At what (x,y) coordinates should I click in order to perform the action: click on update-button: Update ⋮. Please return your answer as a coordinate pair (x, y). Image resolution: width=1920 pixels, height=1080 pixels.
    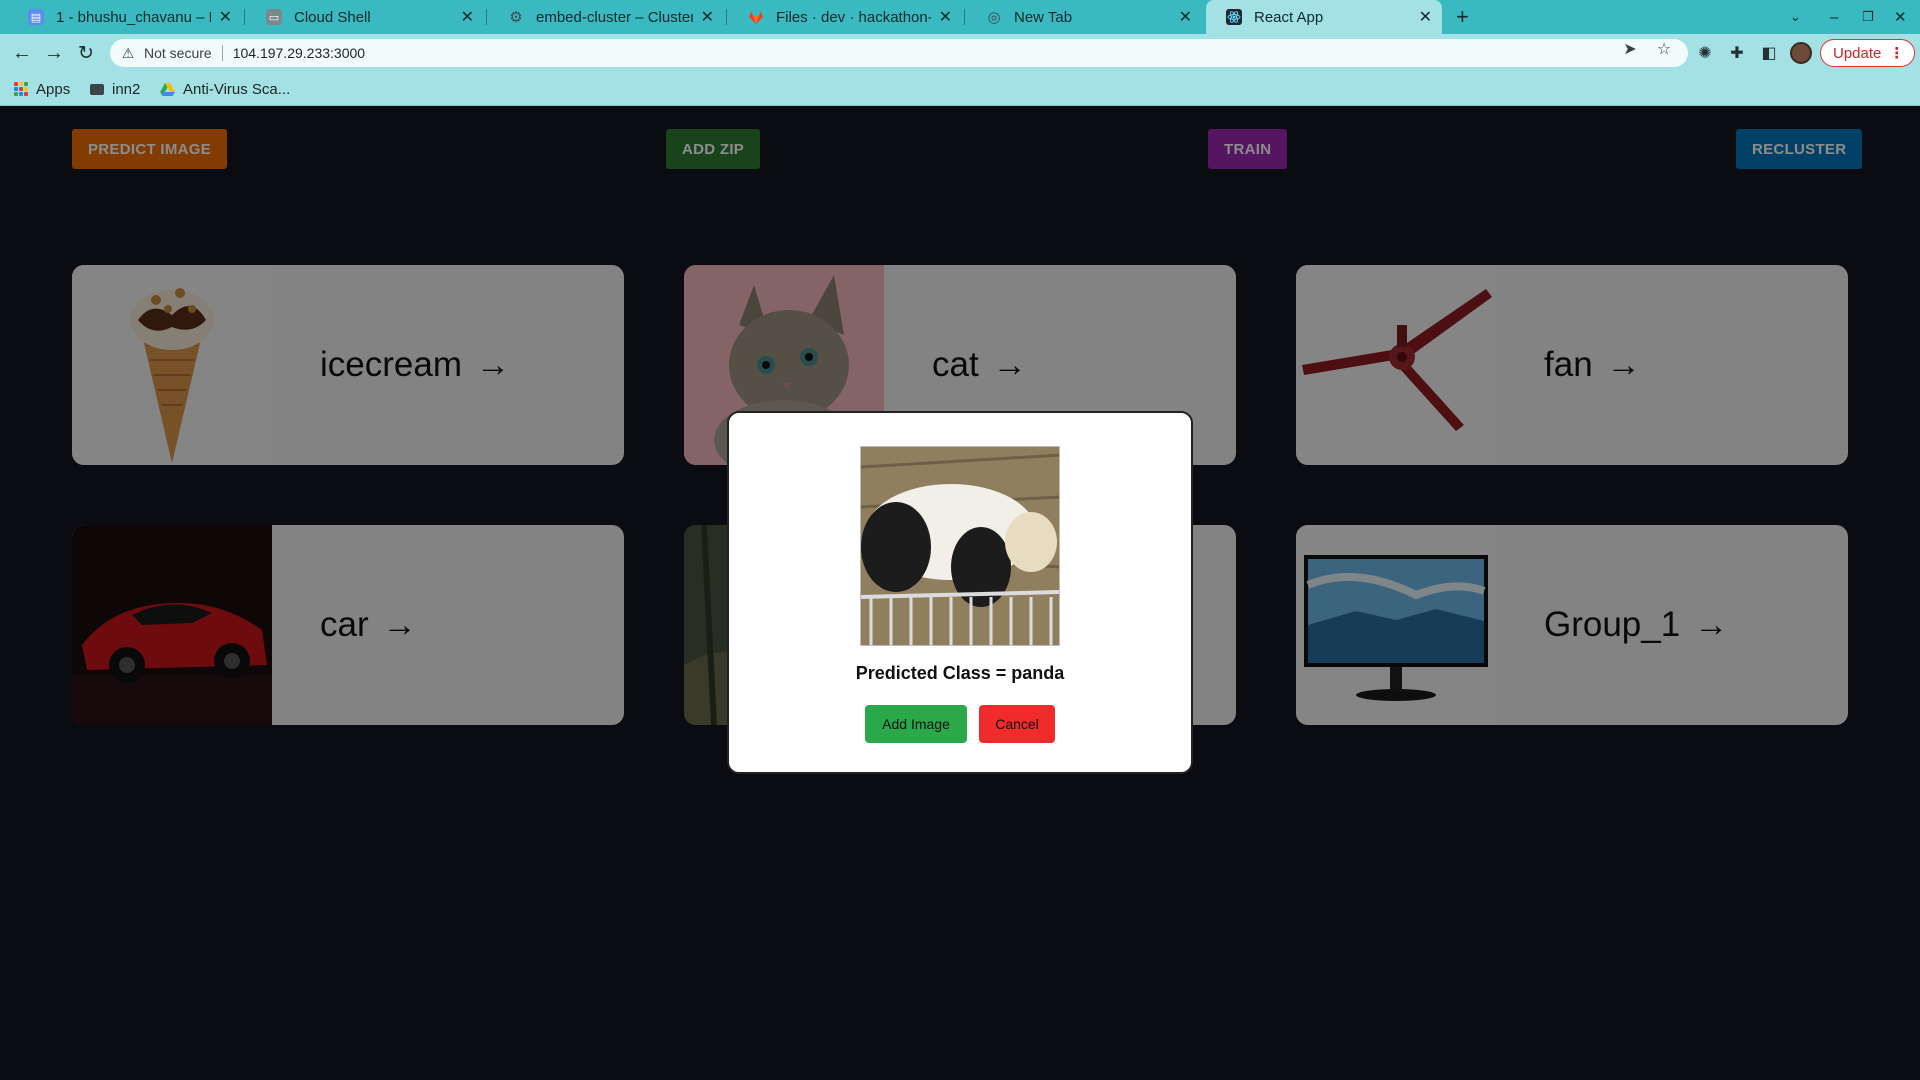
    Looking at the image, I should click on (1868, 53).